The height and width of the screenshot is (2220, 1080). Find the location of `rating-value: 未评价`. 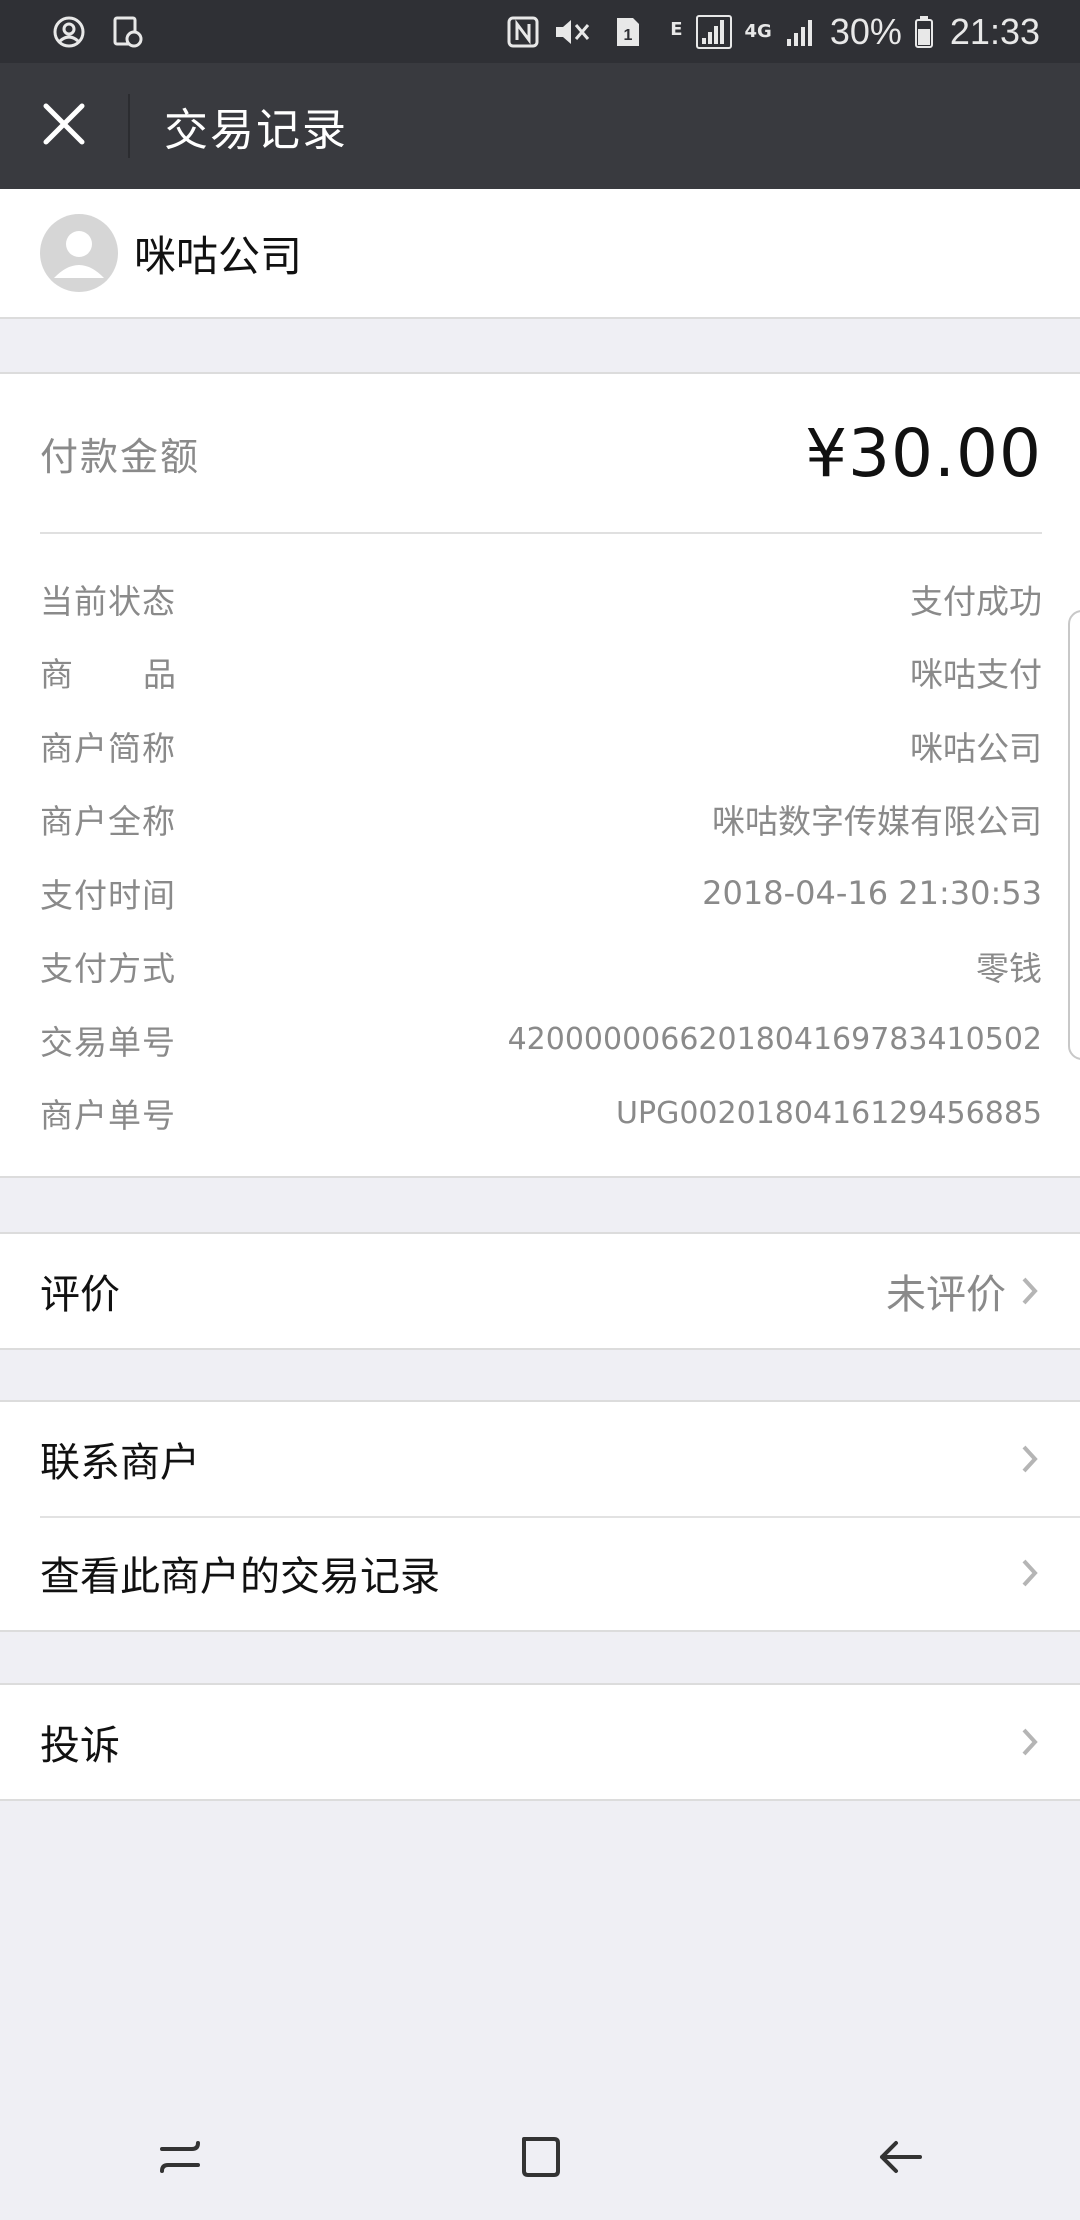

rating-value: 未评价 is located at coordinates (946, 1295).